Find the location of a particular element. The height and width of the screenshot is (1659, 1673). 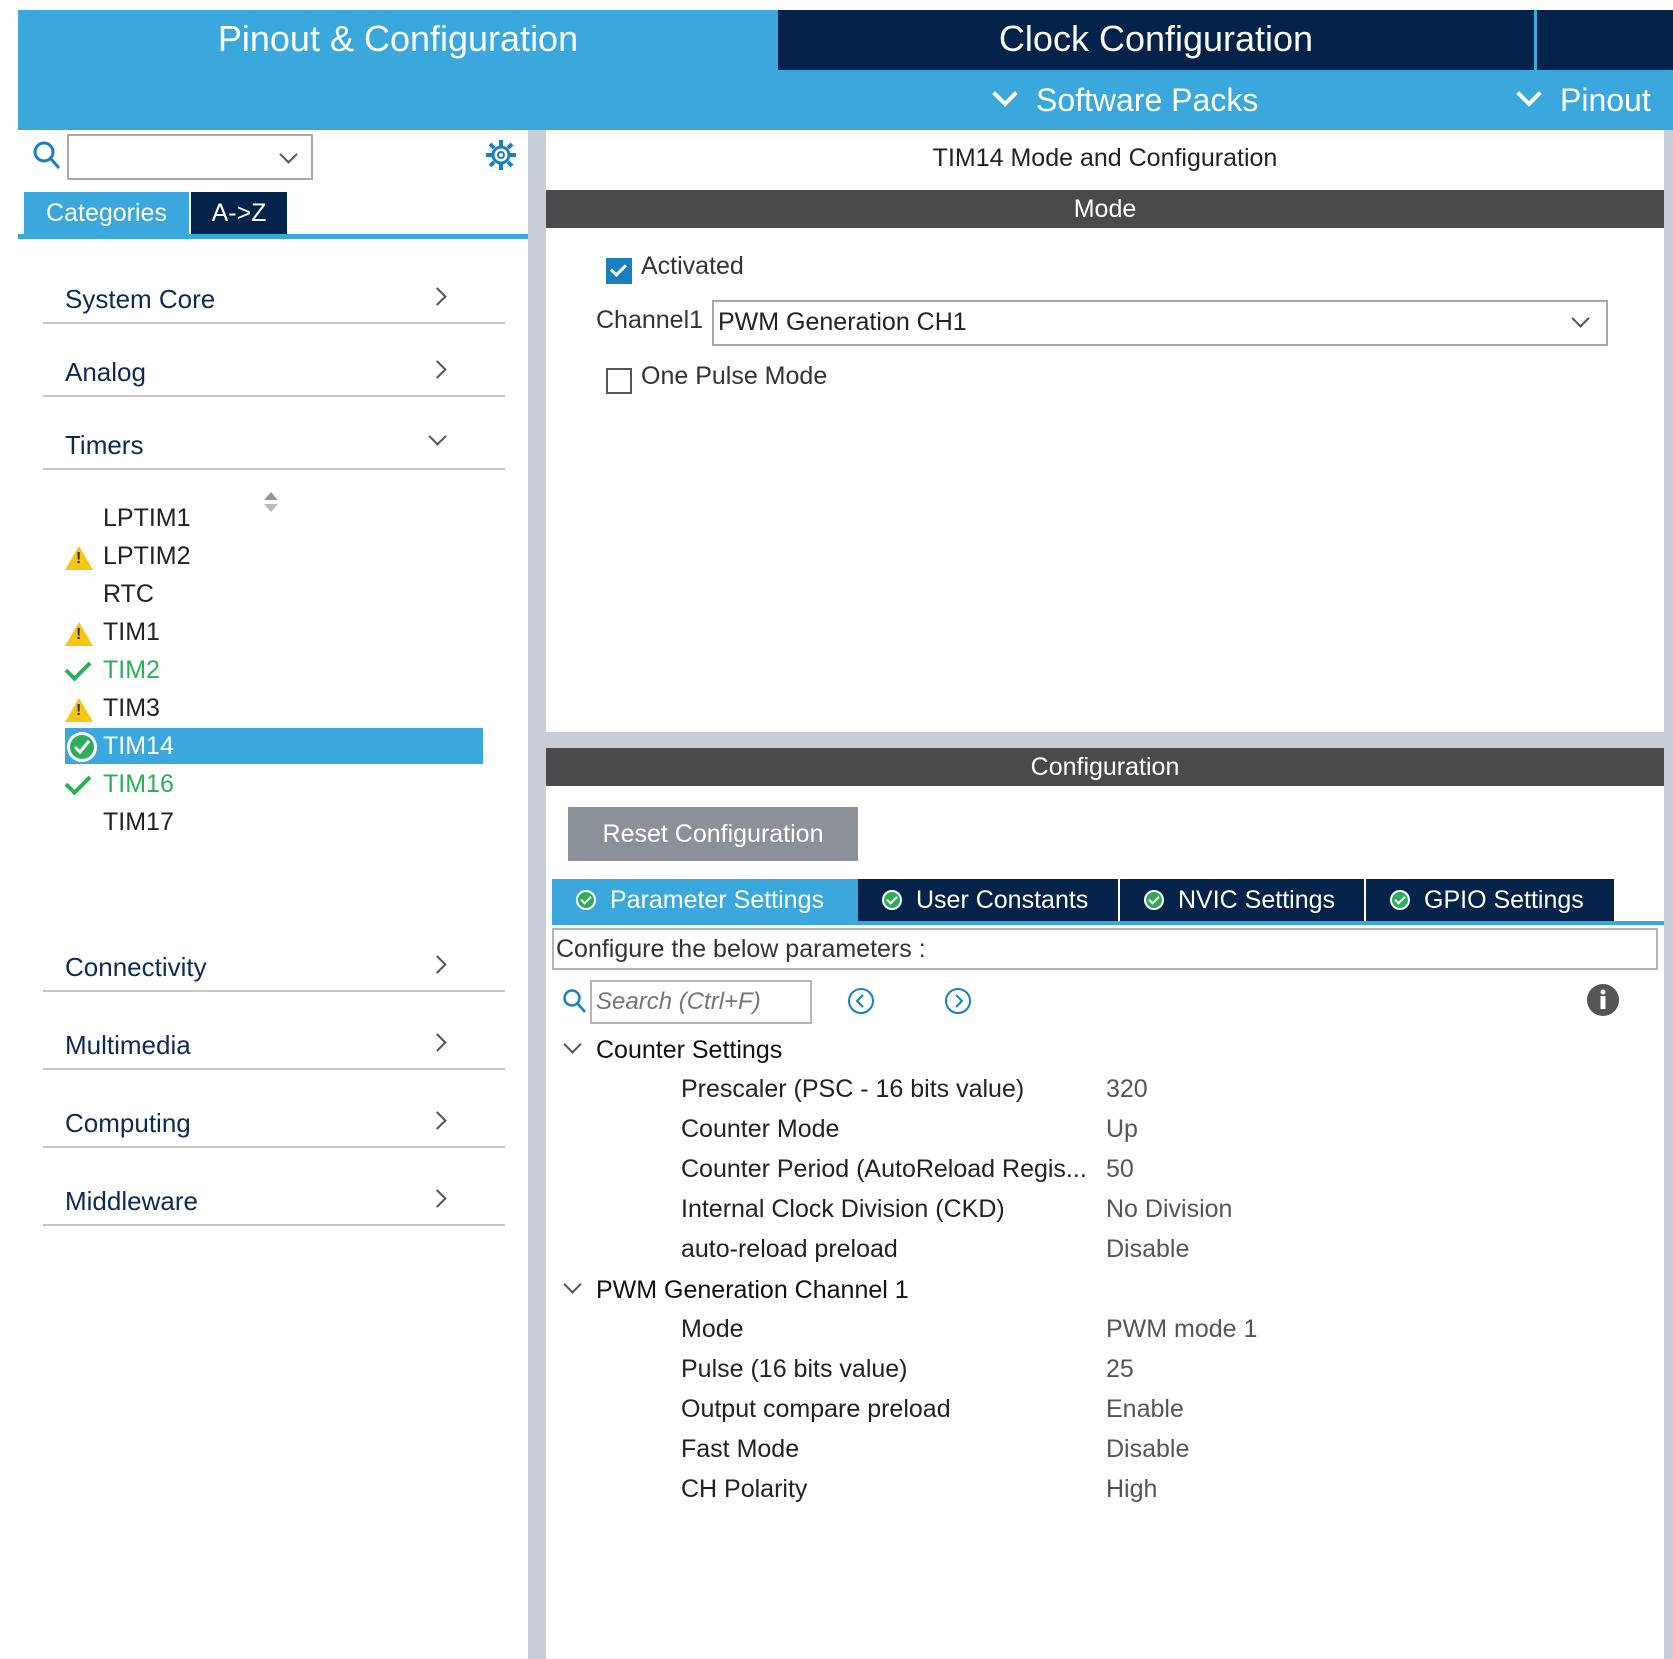

timer-item-rtc: RTC is located at coordinates (273, 594).